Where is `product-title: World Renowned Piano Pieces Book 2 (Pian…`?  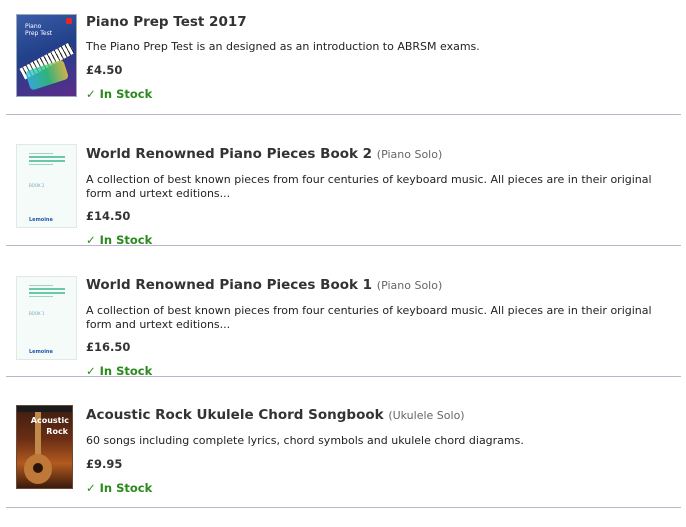 product-title: World Renowned Piano Pieces Book 2 (Pian… is located at coordinates (376, 154).